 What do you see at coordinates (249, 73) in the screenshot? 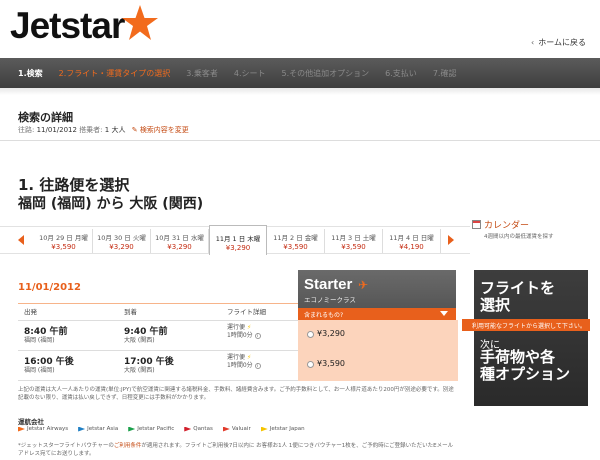
I see `step-4: 4.シート` at bounding box center [249, 73].